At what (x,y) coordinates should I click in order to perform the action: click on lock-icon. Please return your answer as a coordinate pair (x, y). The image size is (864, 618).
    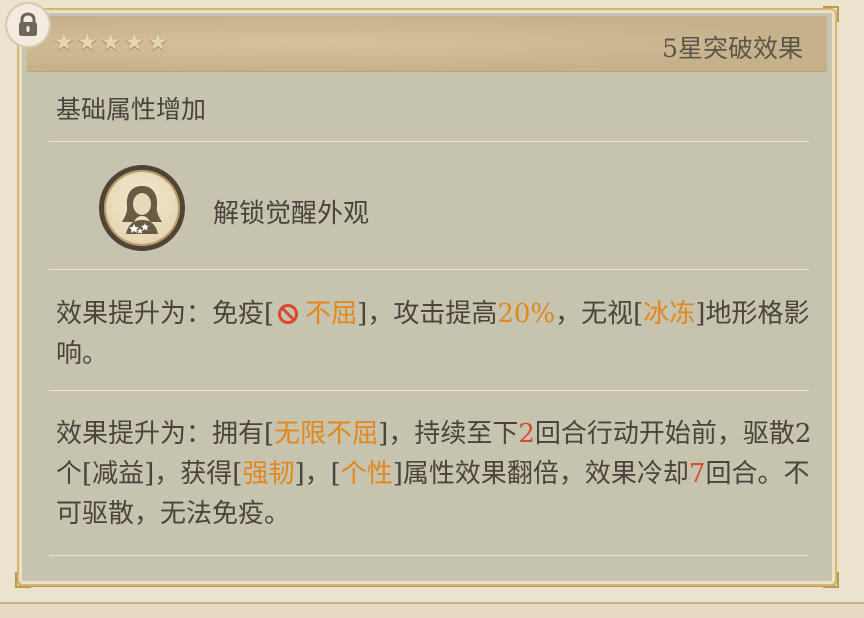
    Looking at the image, I should click on (28, 25).